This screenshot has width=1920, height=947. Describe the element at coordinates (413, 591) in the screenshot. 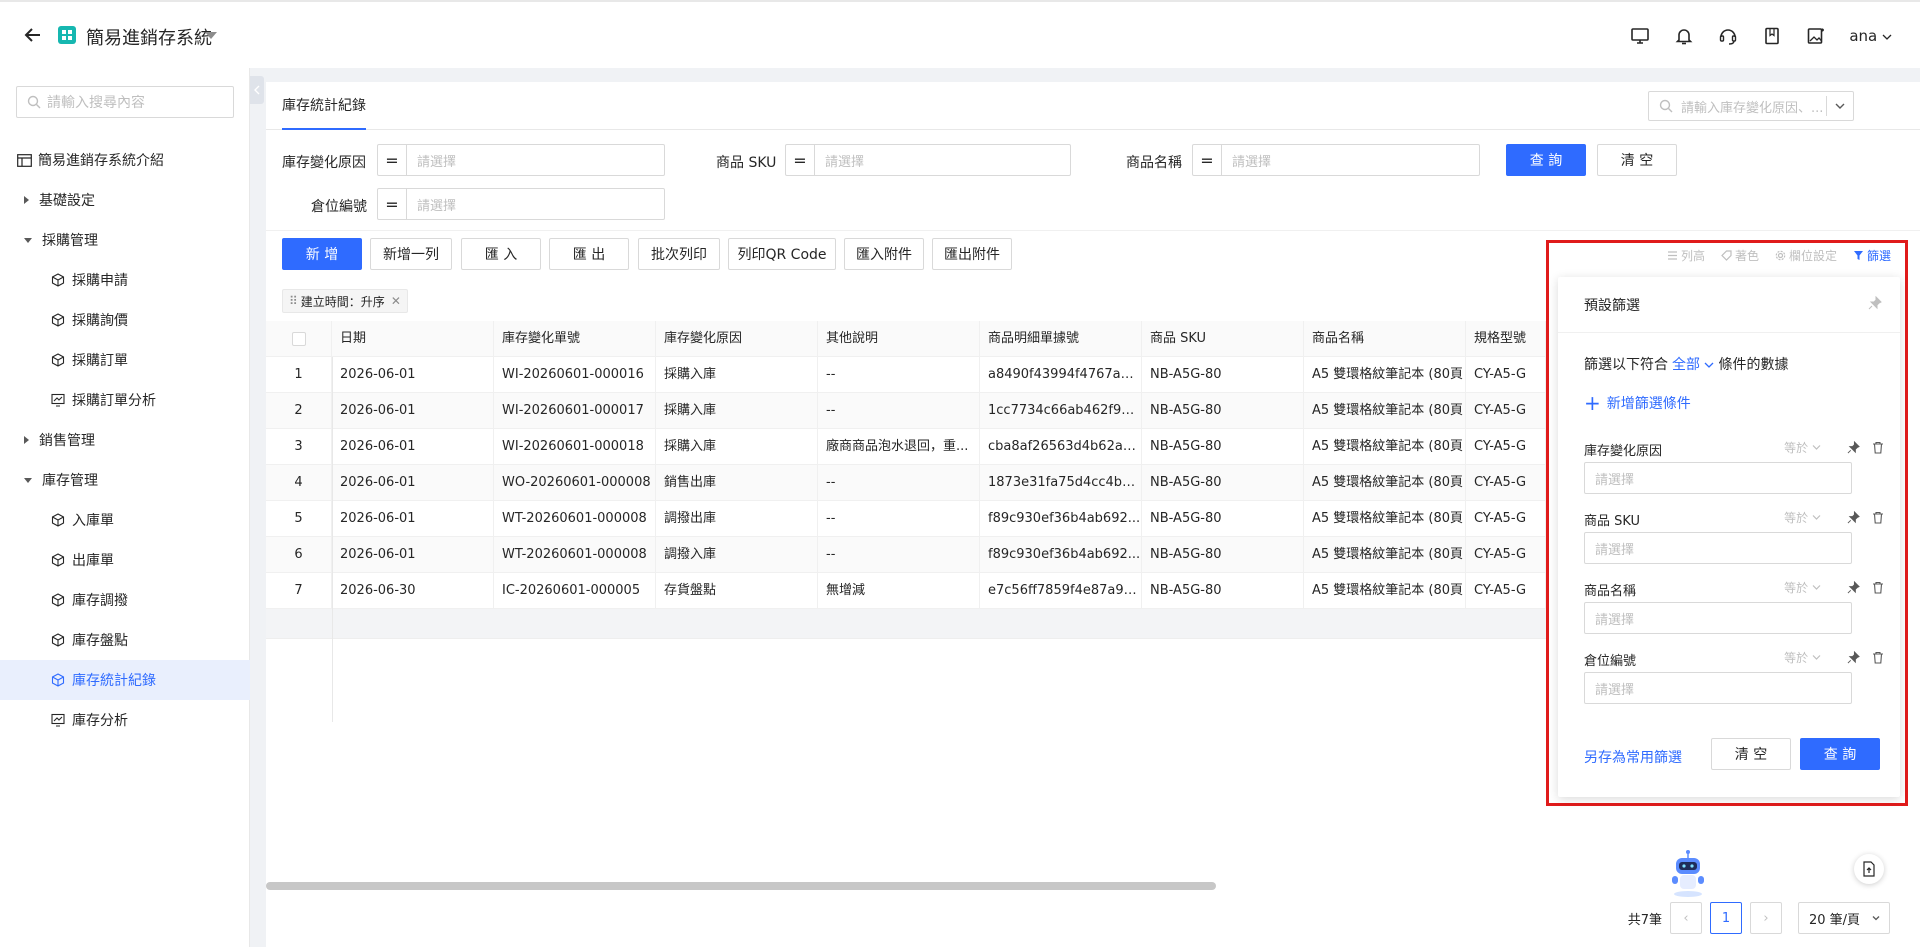

I see `cell-date: 2026-06-30` at that location.